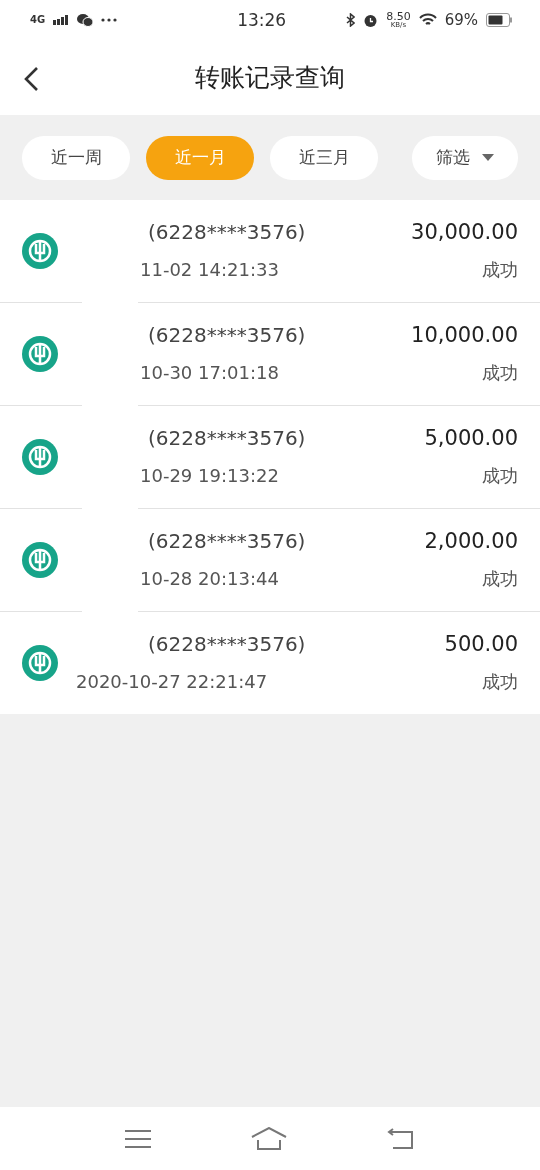 The width and height of the screenshot is (540, 1170). I want to click on filter-button: 筛选, so click(465, 157).